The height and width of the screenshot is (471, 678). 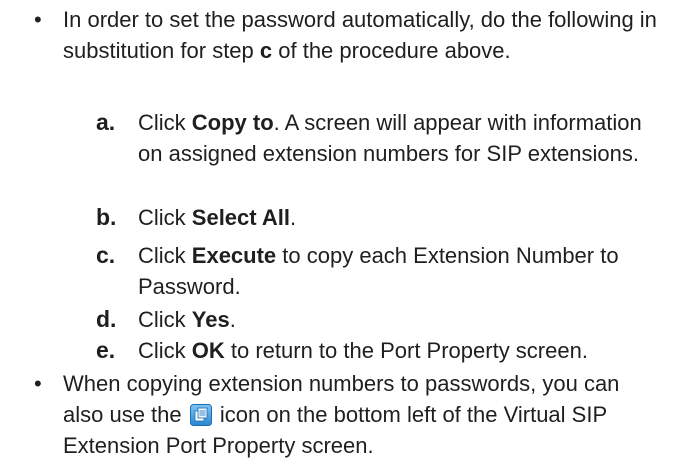 I want to click on step-letter: a., so click(x=106, y=122).